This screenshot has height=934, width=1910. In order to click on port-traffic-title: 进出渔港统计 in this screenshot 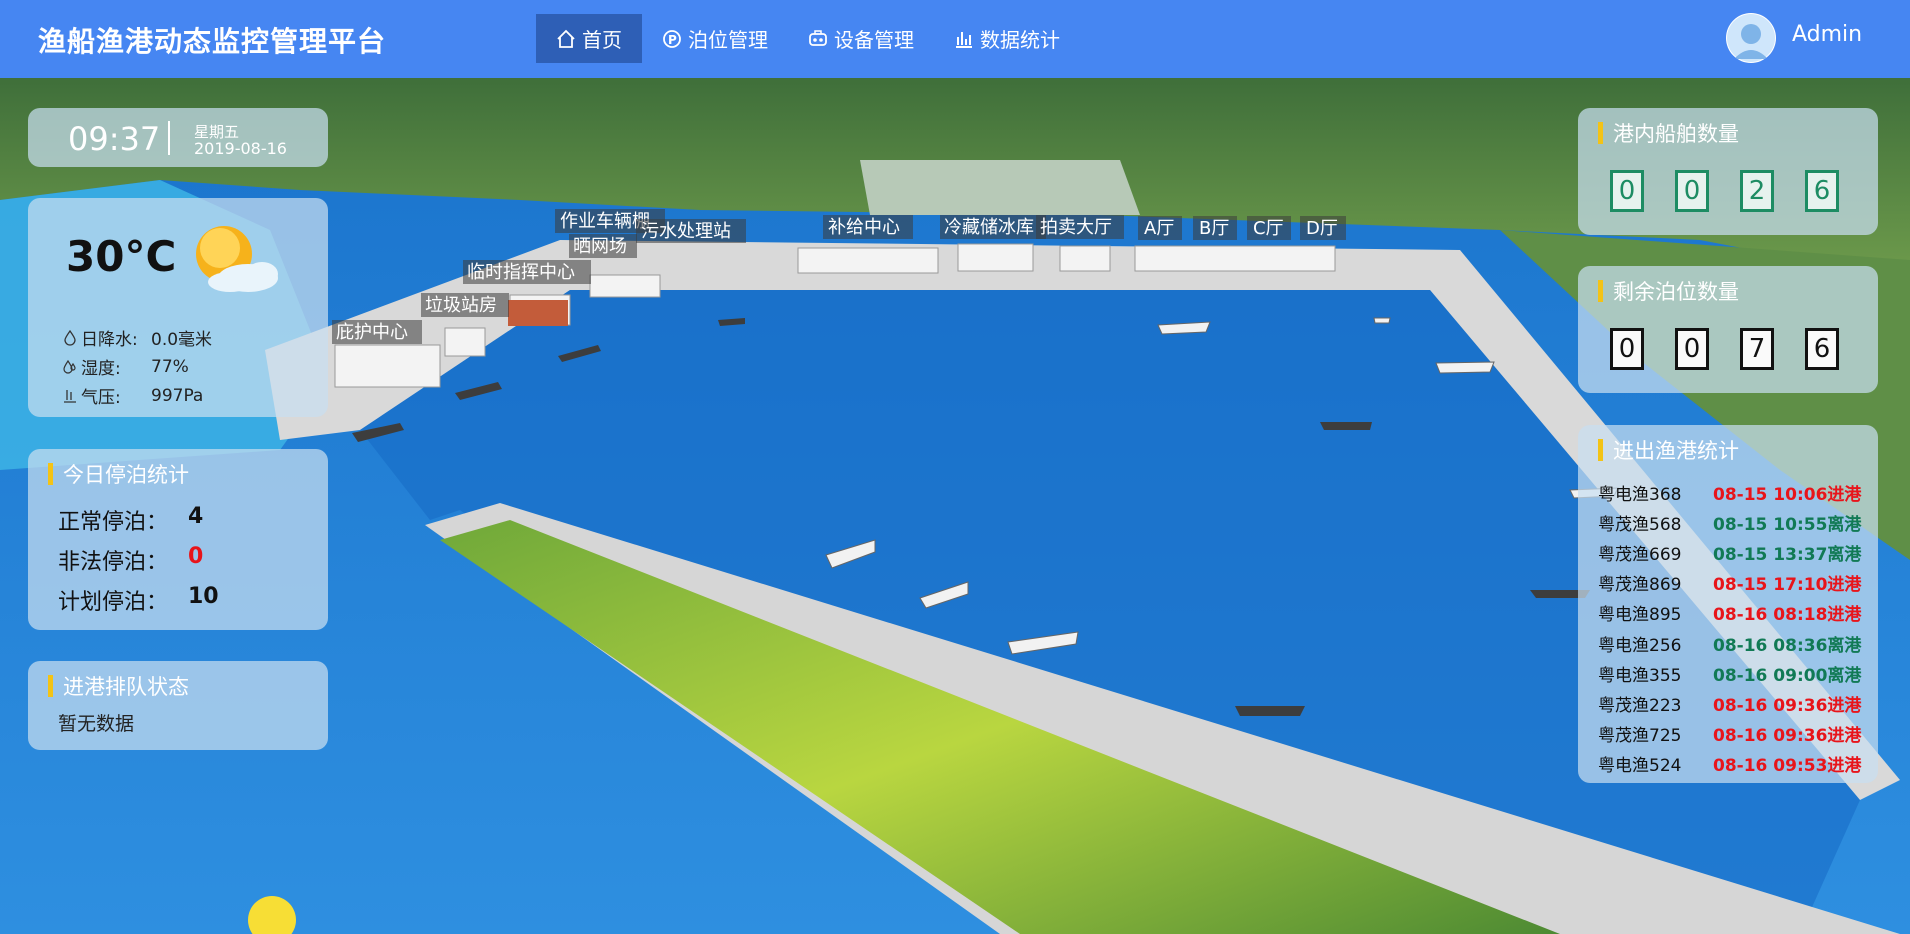, I will do `click(1668, 450)`.